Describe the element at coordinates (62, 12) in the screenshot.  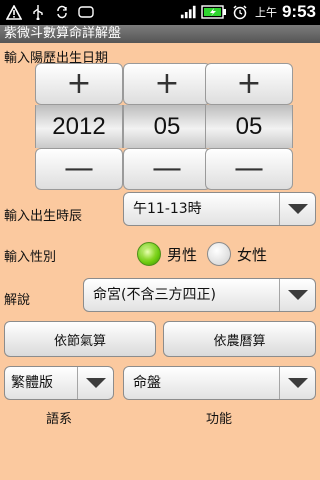
I see `sync-icon` at that location.